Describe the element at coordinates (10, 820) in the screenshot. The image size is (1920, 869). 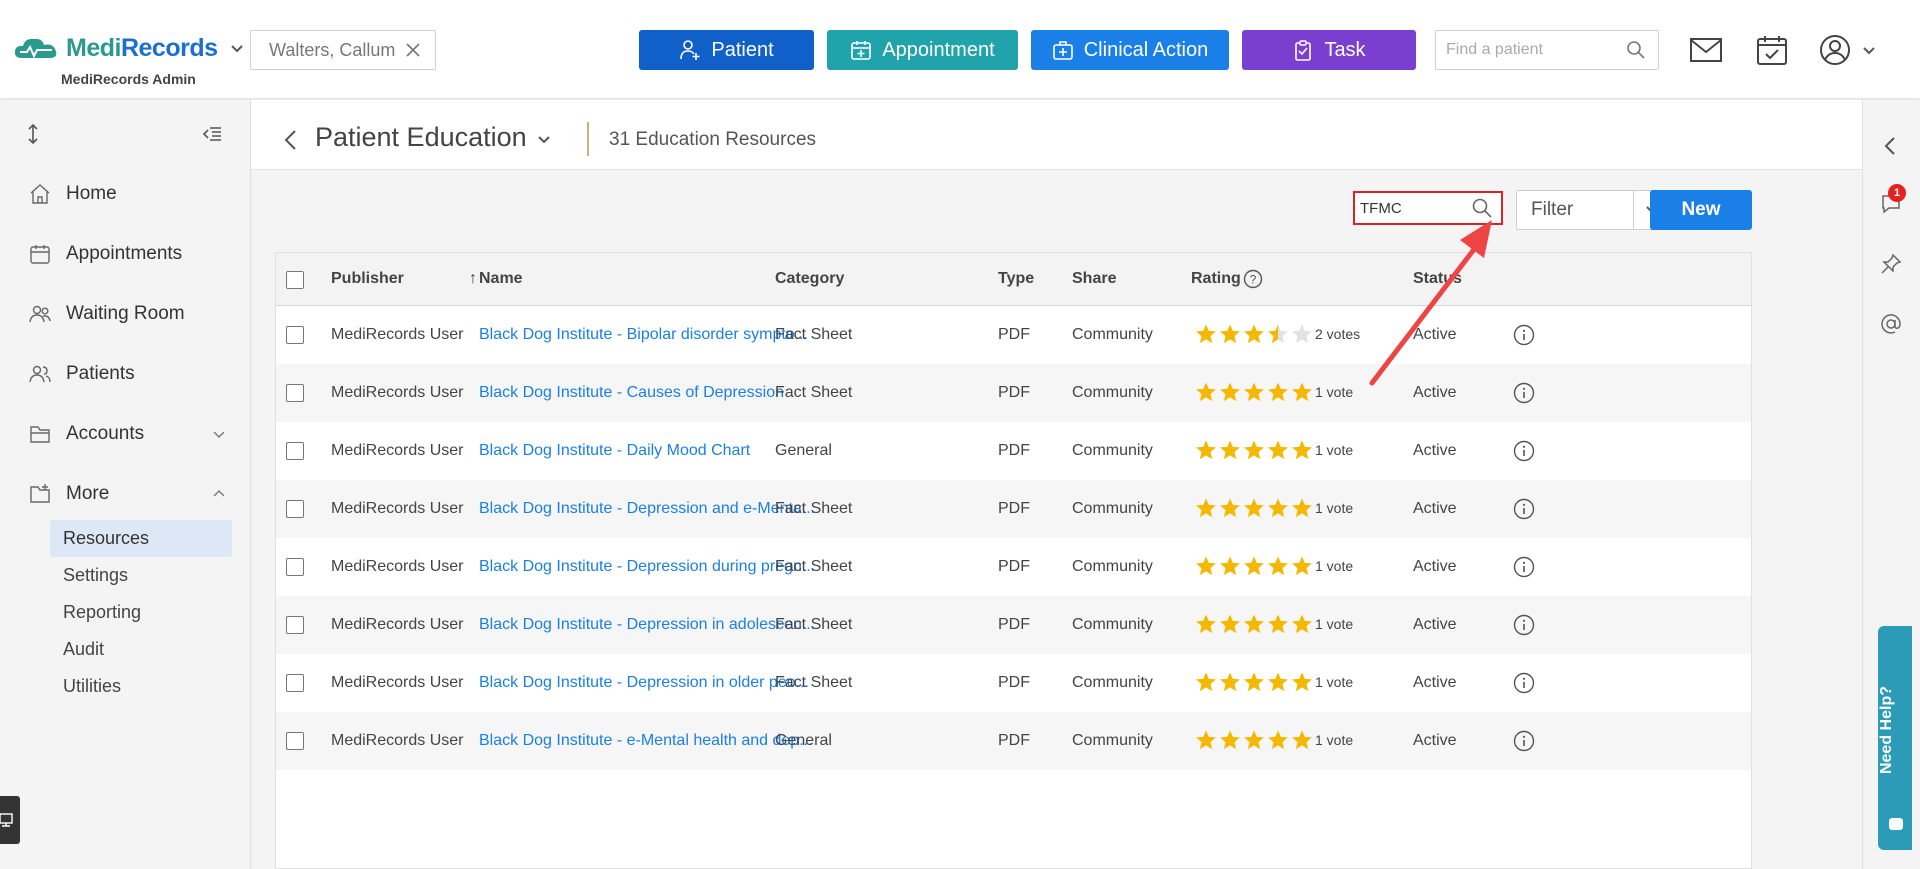
I see `side-drawer-tab` at that location.